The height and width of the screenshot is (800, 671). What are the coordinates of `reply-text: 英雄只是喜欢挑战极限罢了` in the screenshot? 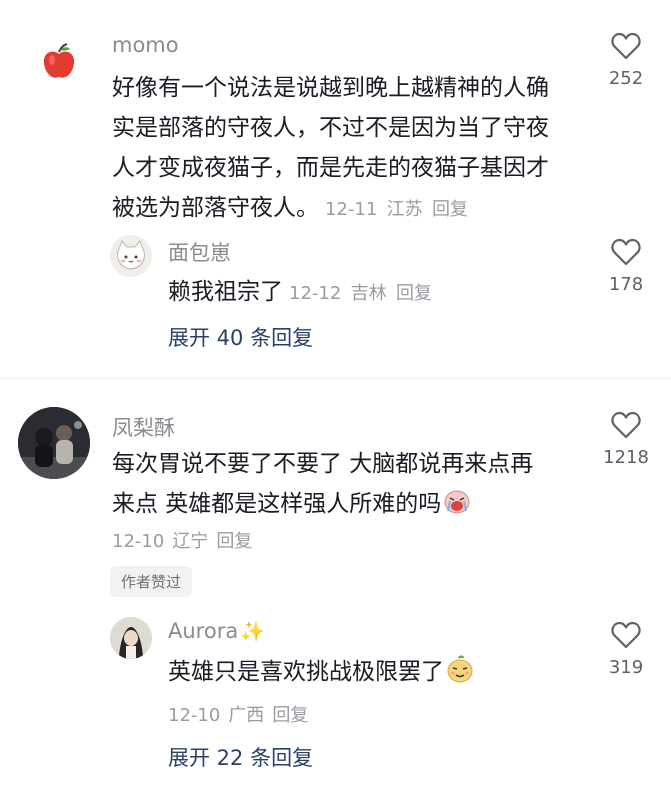 It's located at (306, 672).